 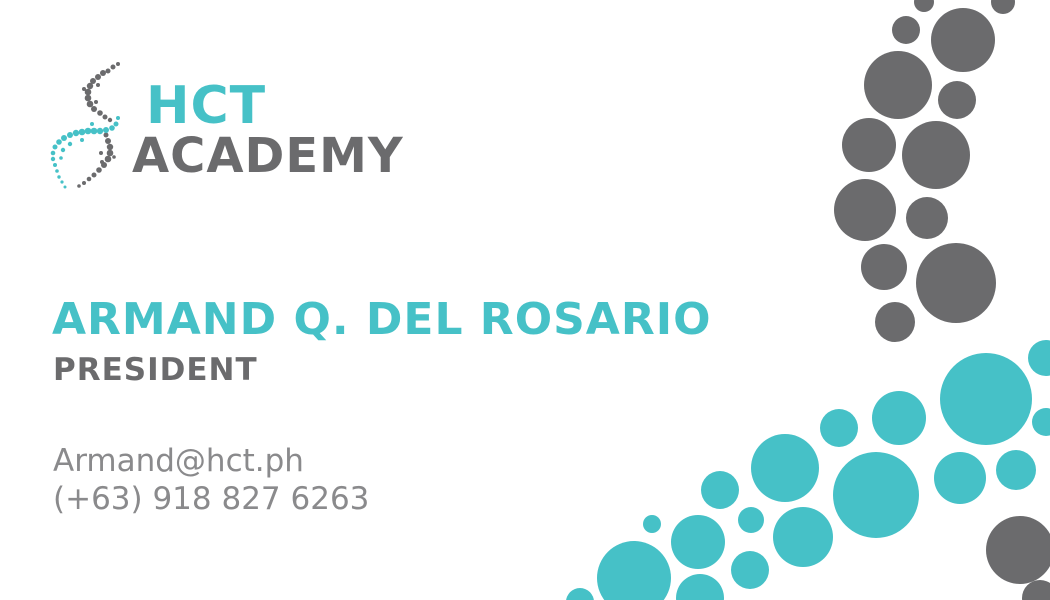 What do you see at coordinates (155, 370) in the screenshot?
I see `person-title: PRESIDENT` at bounding box center [155, 370].